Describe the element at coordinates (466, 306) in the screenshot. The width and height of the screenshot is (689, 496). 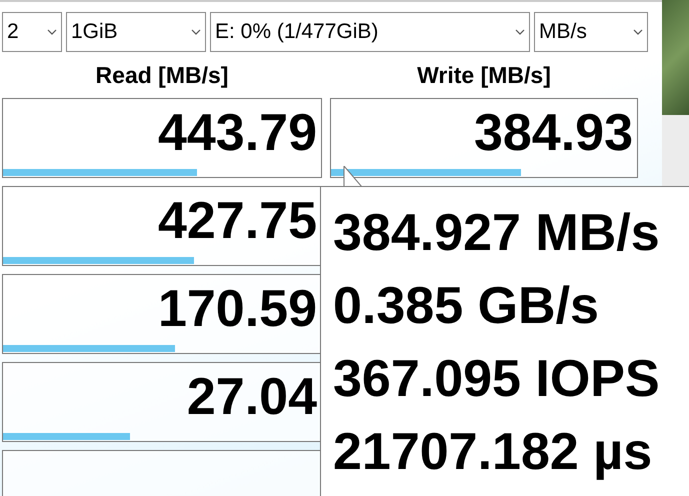
I see `tooltip-line: 0.385 GB/s` at that location.